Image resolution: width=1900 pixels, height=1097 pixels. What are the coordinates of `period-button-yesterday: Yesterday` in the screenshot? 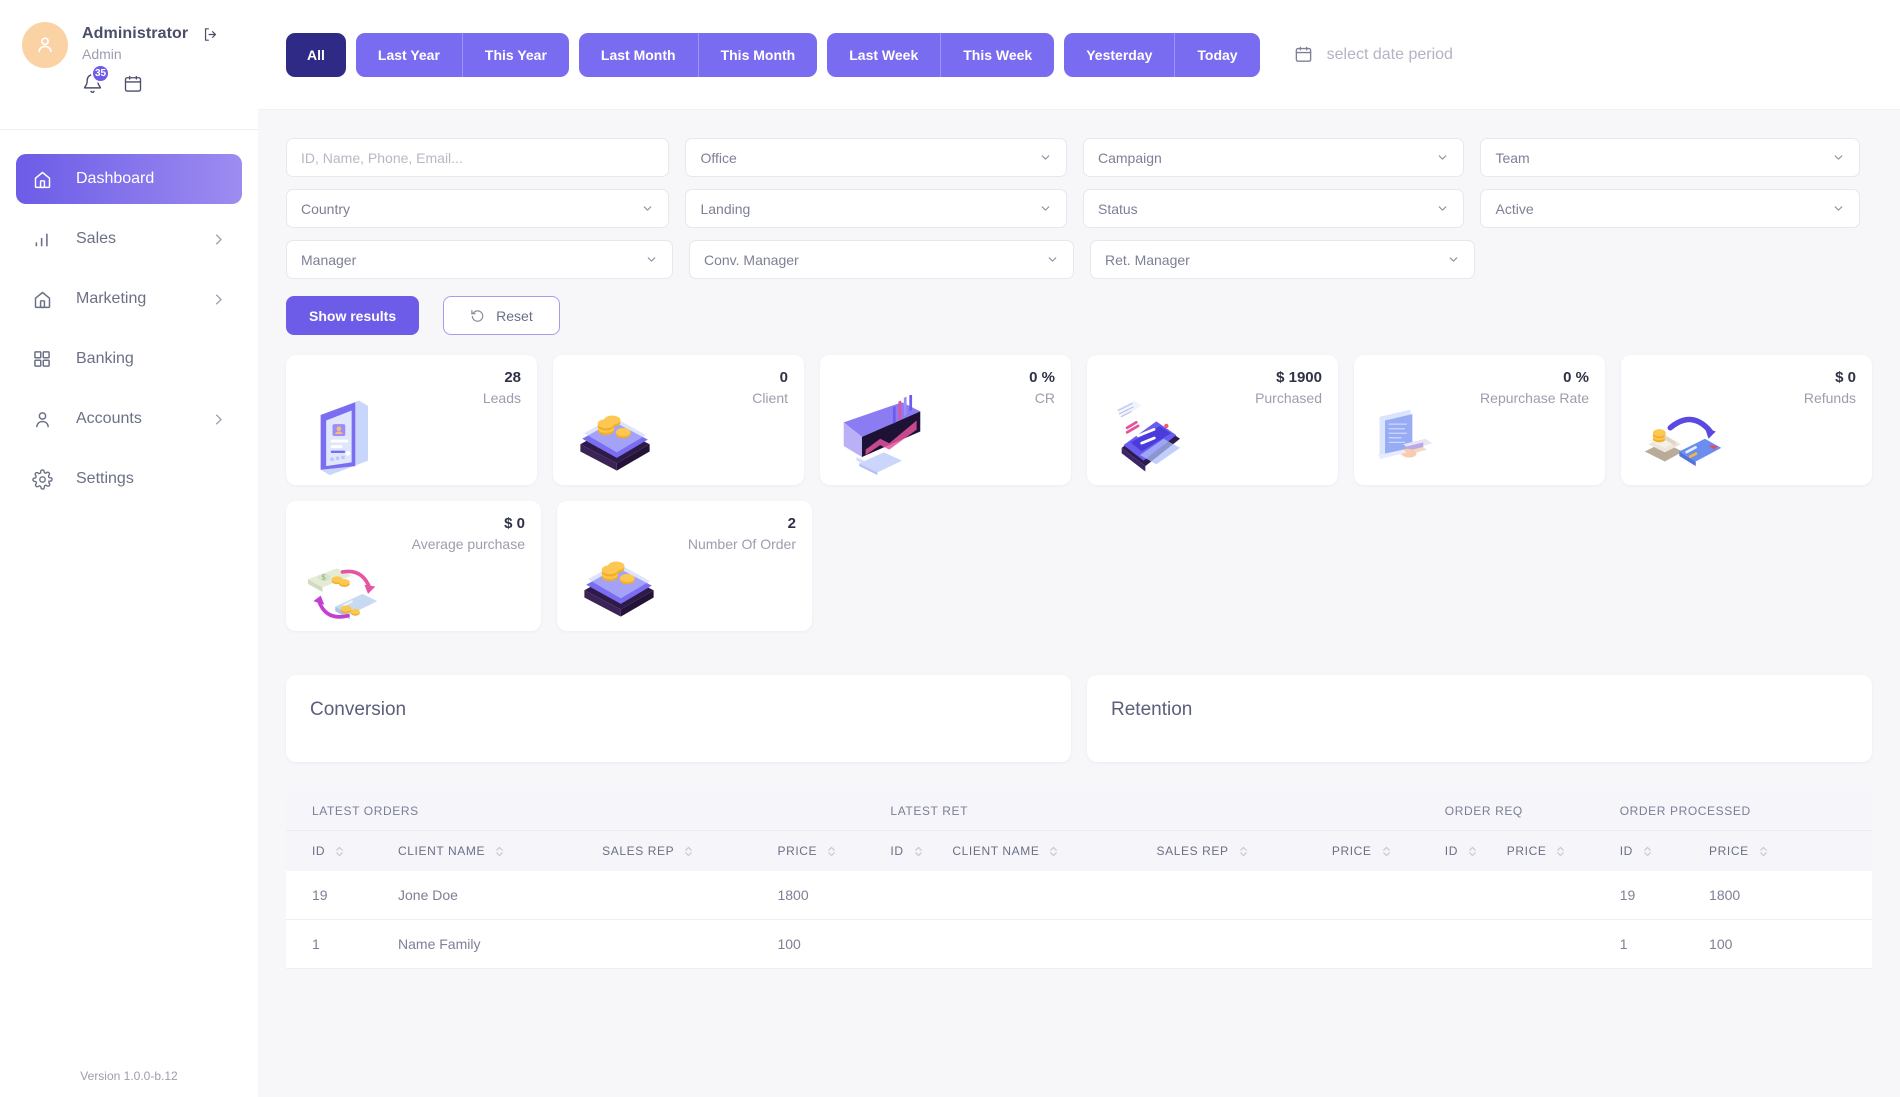 It's located at (1119, 55).